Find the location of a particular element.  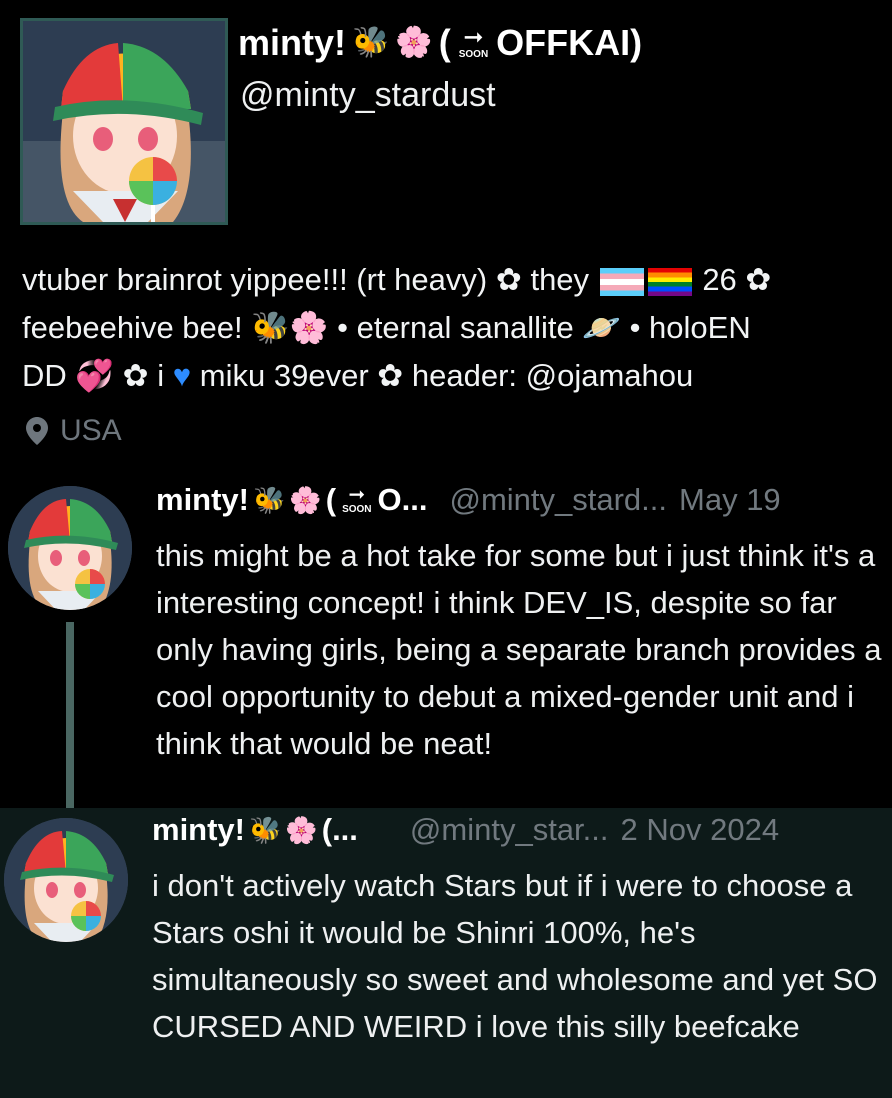

bio-text: they is located at coordinates (560, 279).